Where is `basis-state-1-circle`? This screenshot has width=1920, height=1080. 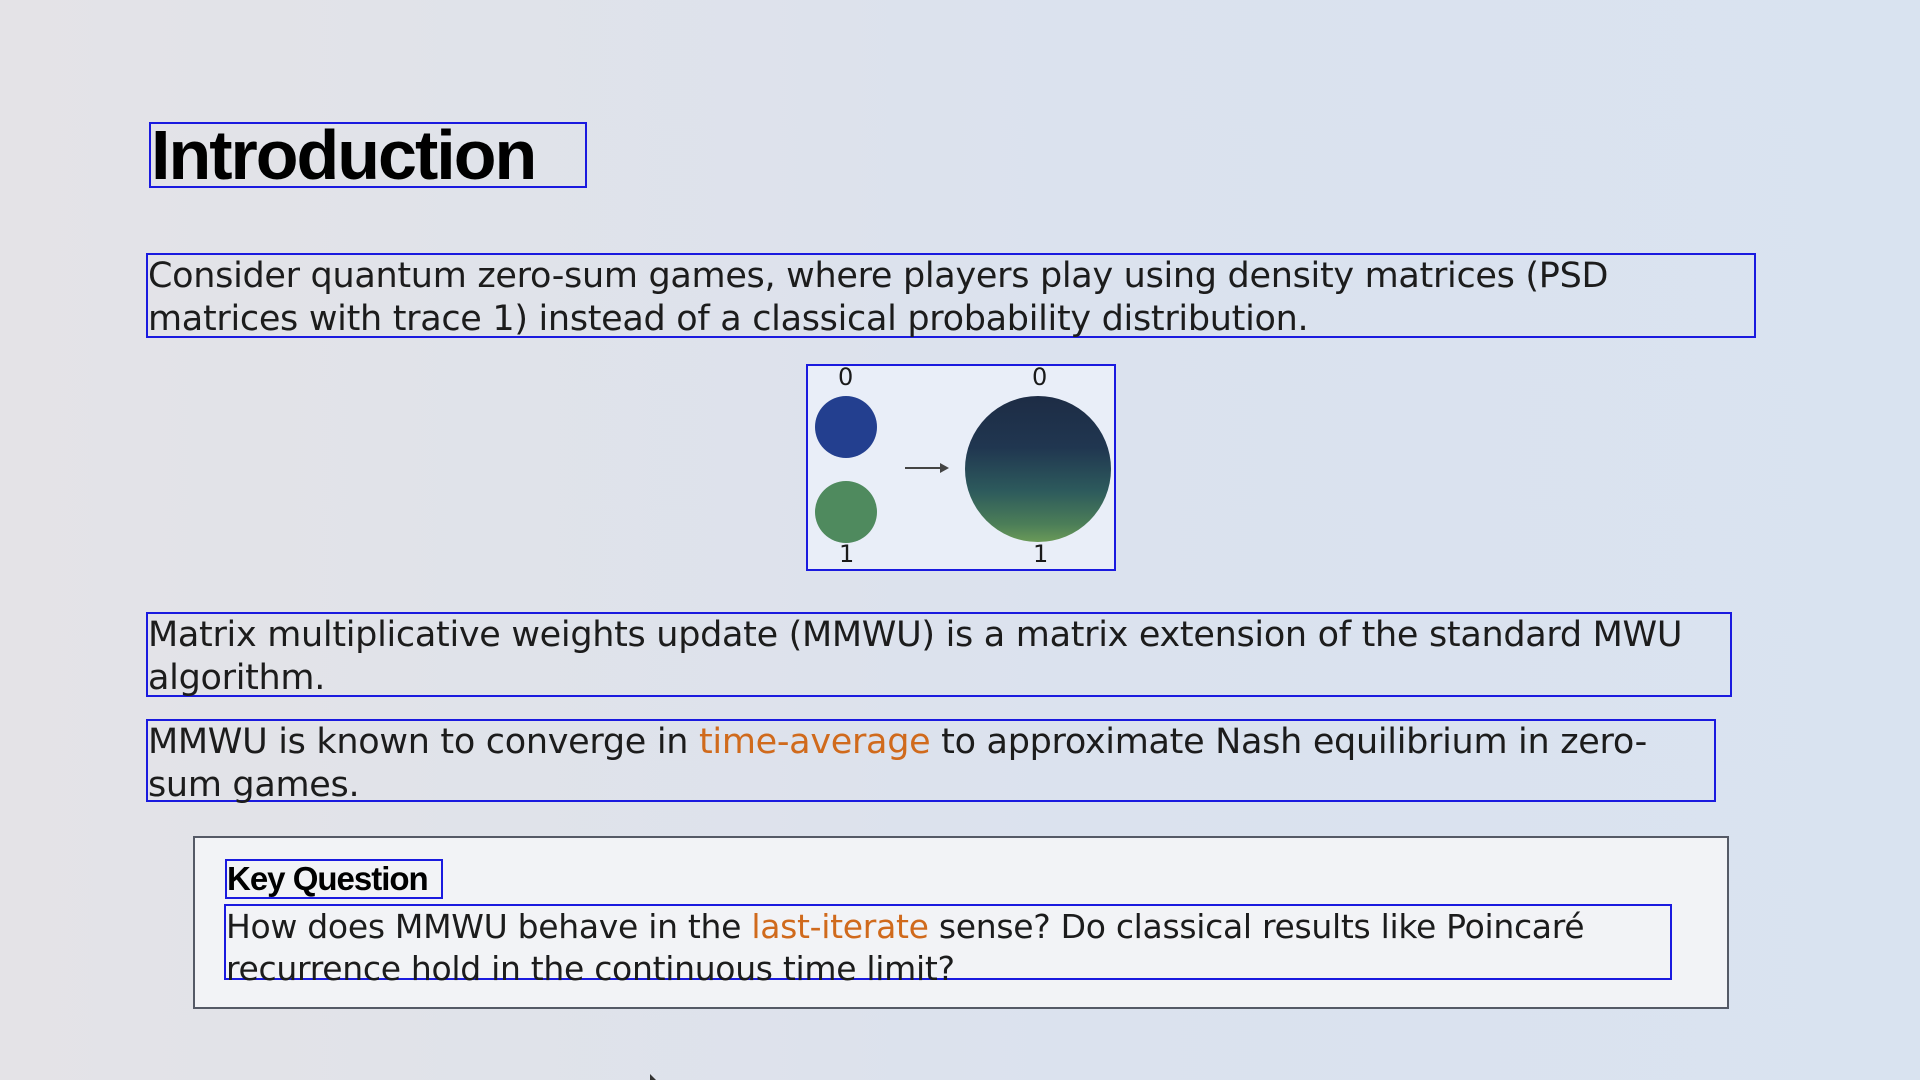
basis-state-1-circle is located at coordinates (846, 512).